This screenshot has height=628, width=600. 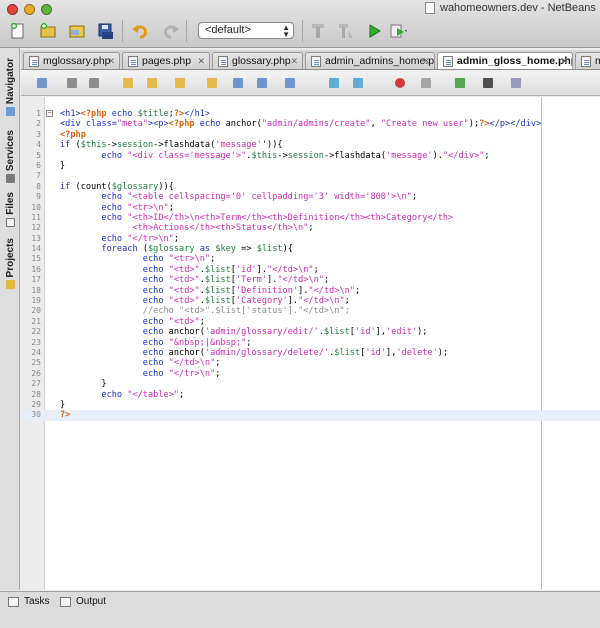 I want to click on sidebar-tab-files: Files, so click(x=10, y=209).